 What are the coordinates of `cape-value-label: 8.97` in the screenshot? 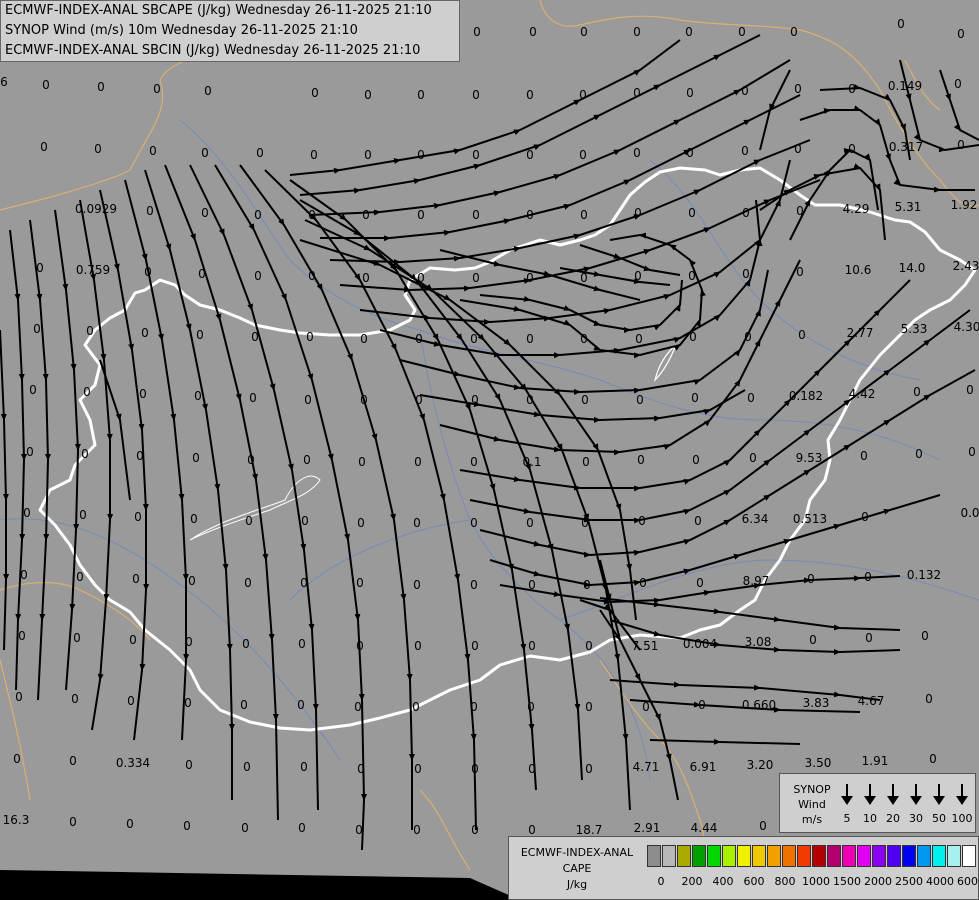 It's located at (756, 581).